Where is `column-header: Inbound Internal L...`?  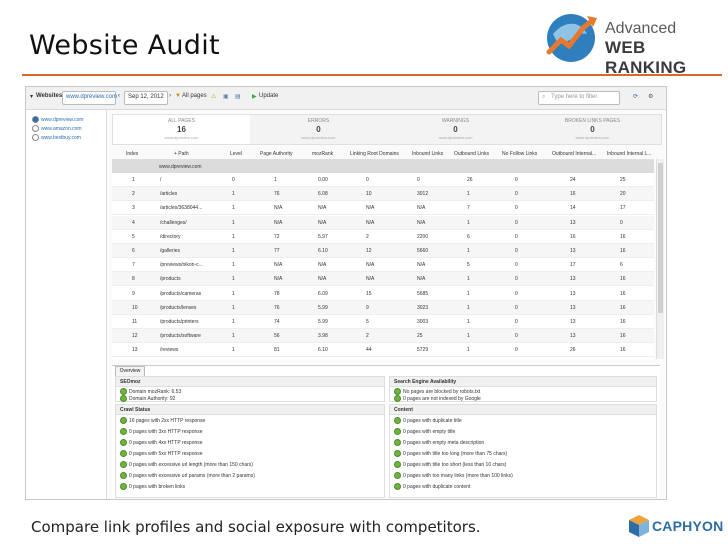 column-header: Inbound Internal L... is located at coordinates (629, 154).